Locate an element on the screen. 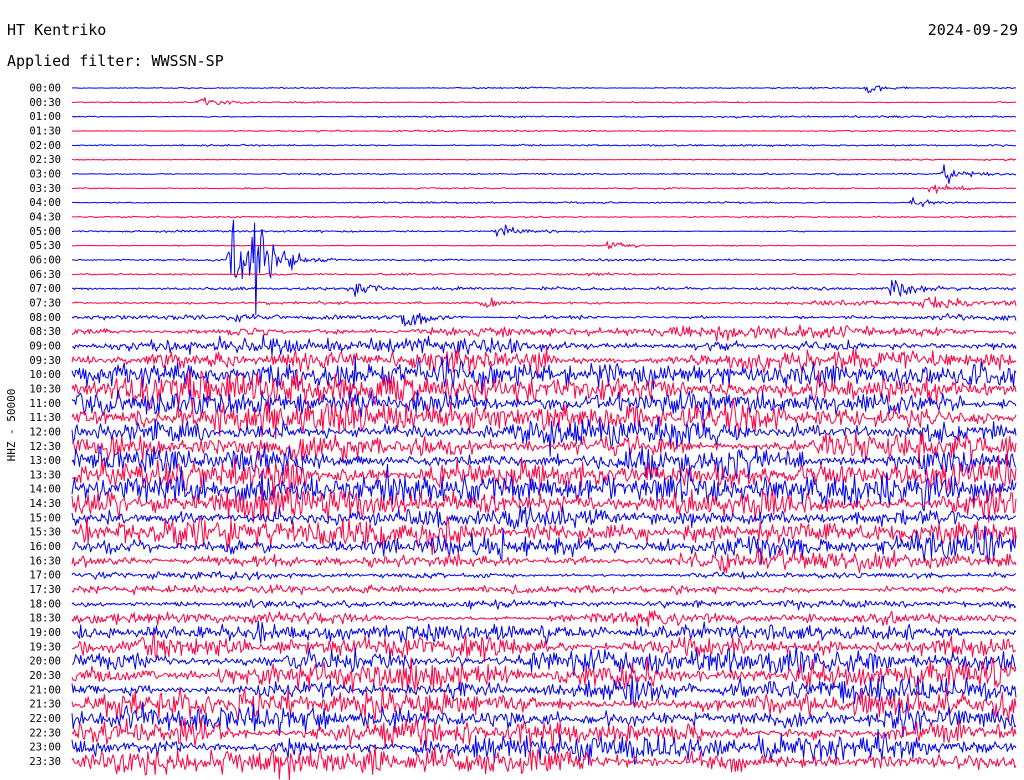  row-label-0800: 08:00 is located at coordinates (45, 318).